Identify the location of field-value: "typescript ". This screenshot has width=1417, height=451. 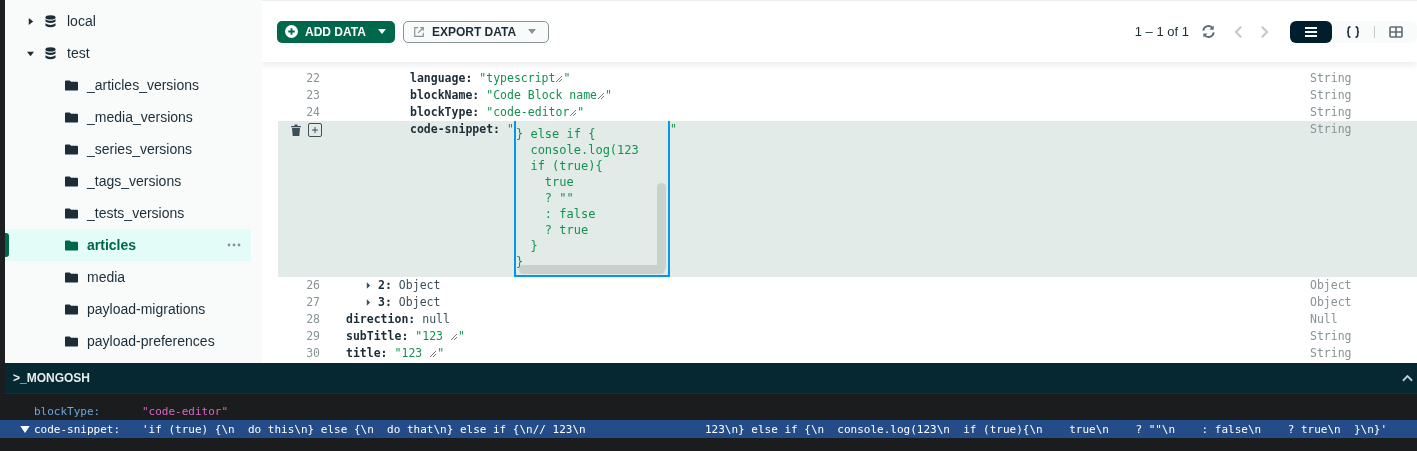
(525, 78).